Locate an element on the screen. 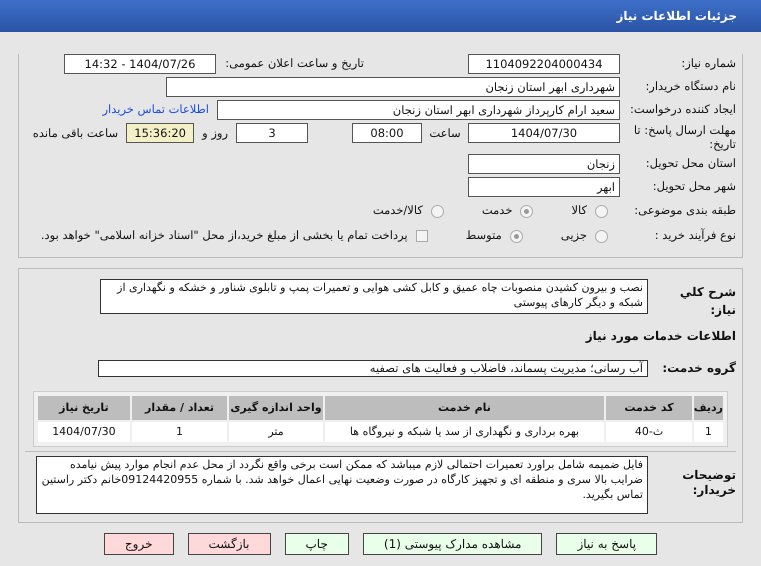  days-field: 3 is located at coordinates (272, 133).